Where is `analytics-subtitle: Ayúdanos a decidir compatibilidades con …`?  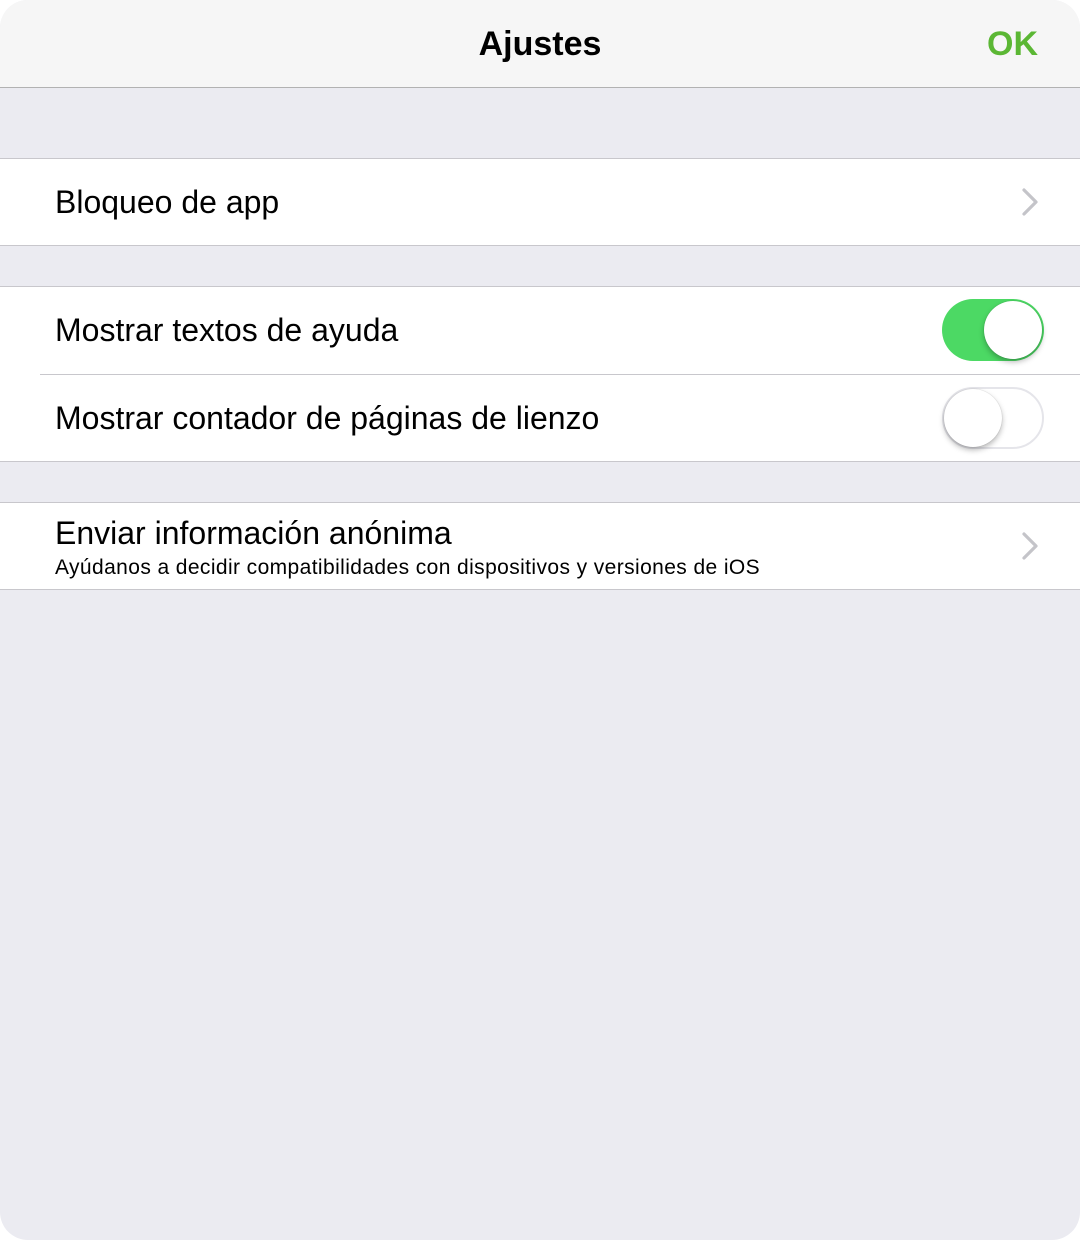
analytics-subtitle: Ayúdanos a decidir compatibilidades con … is located at coordinates (408, 567).